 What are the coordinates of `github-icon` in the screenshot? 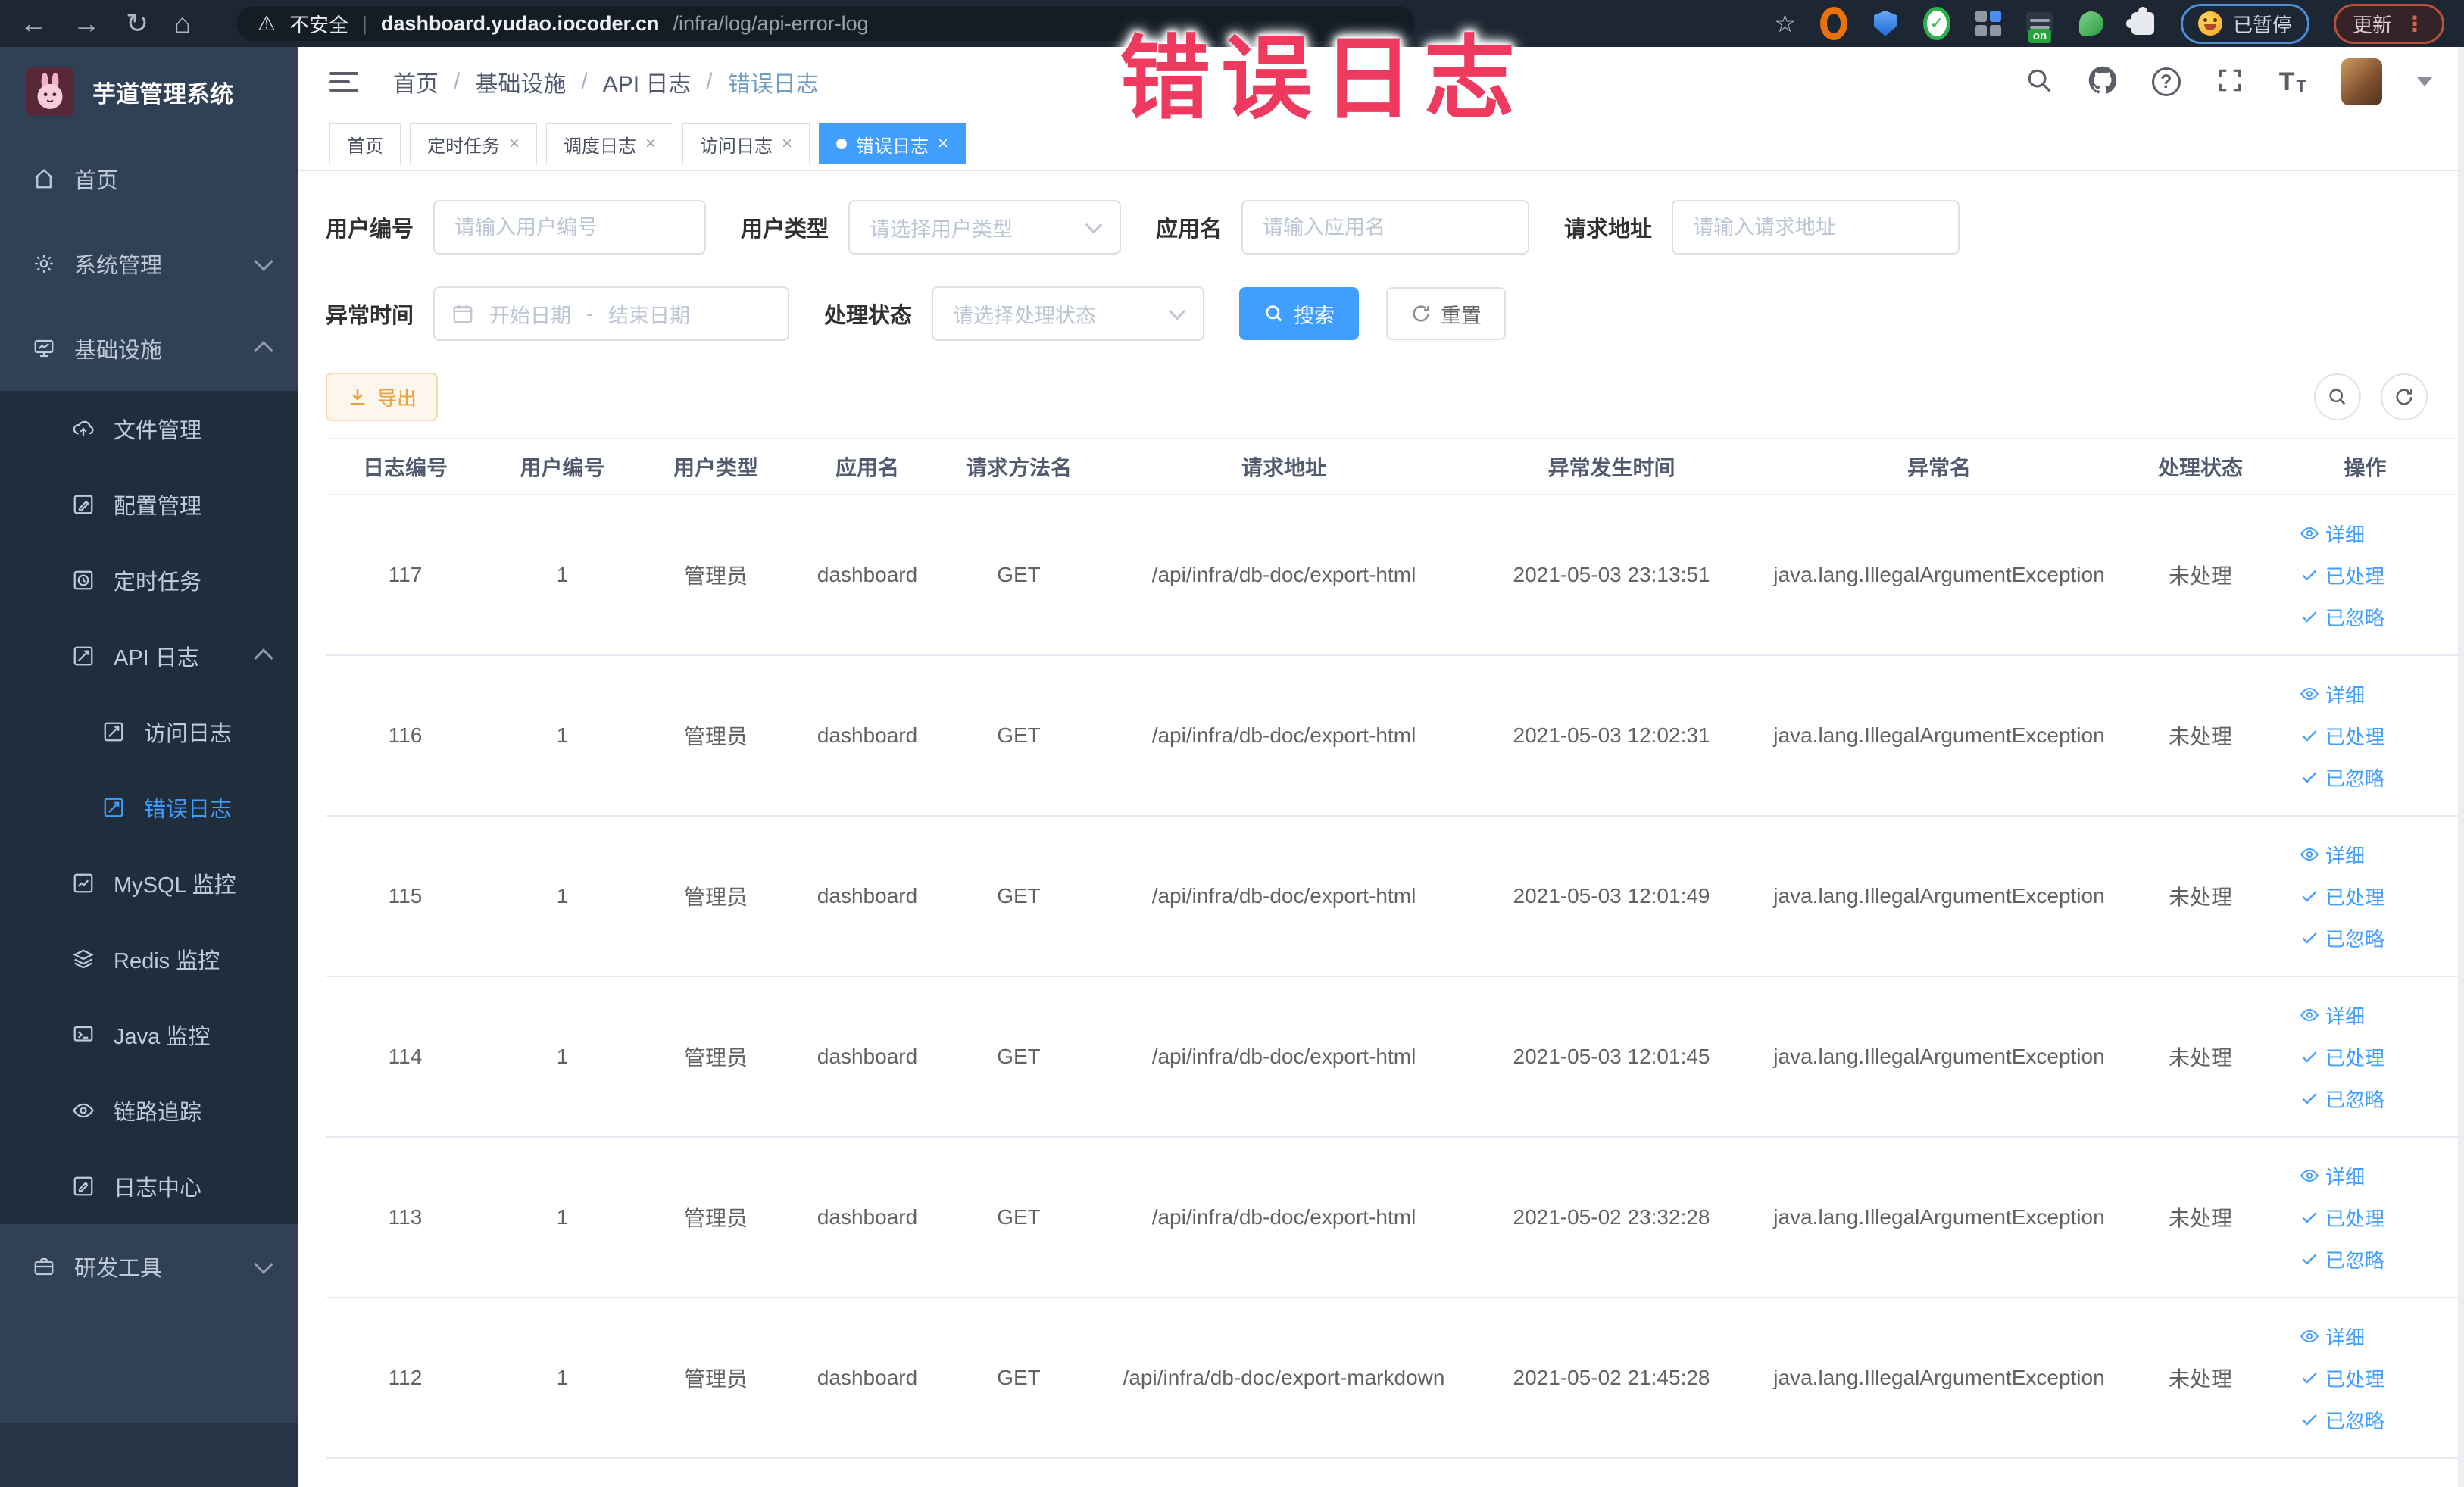 It's located at (2102, 82).